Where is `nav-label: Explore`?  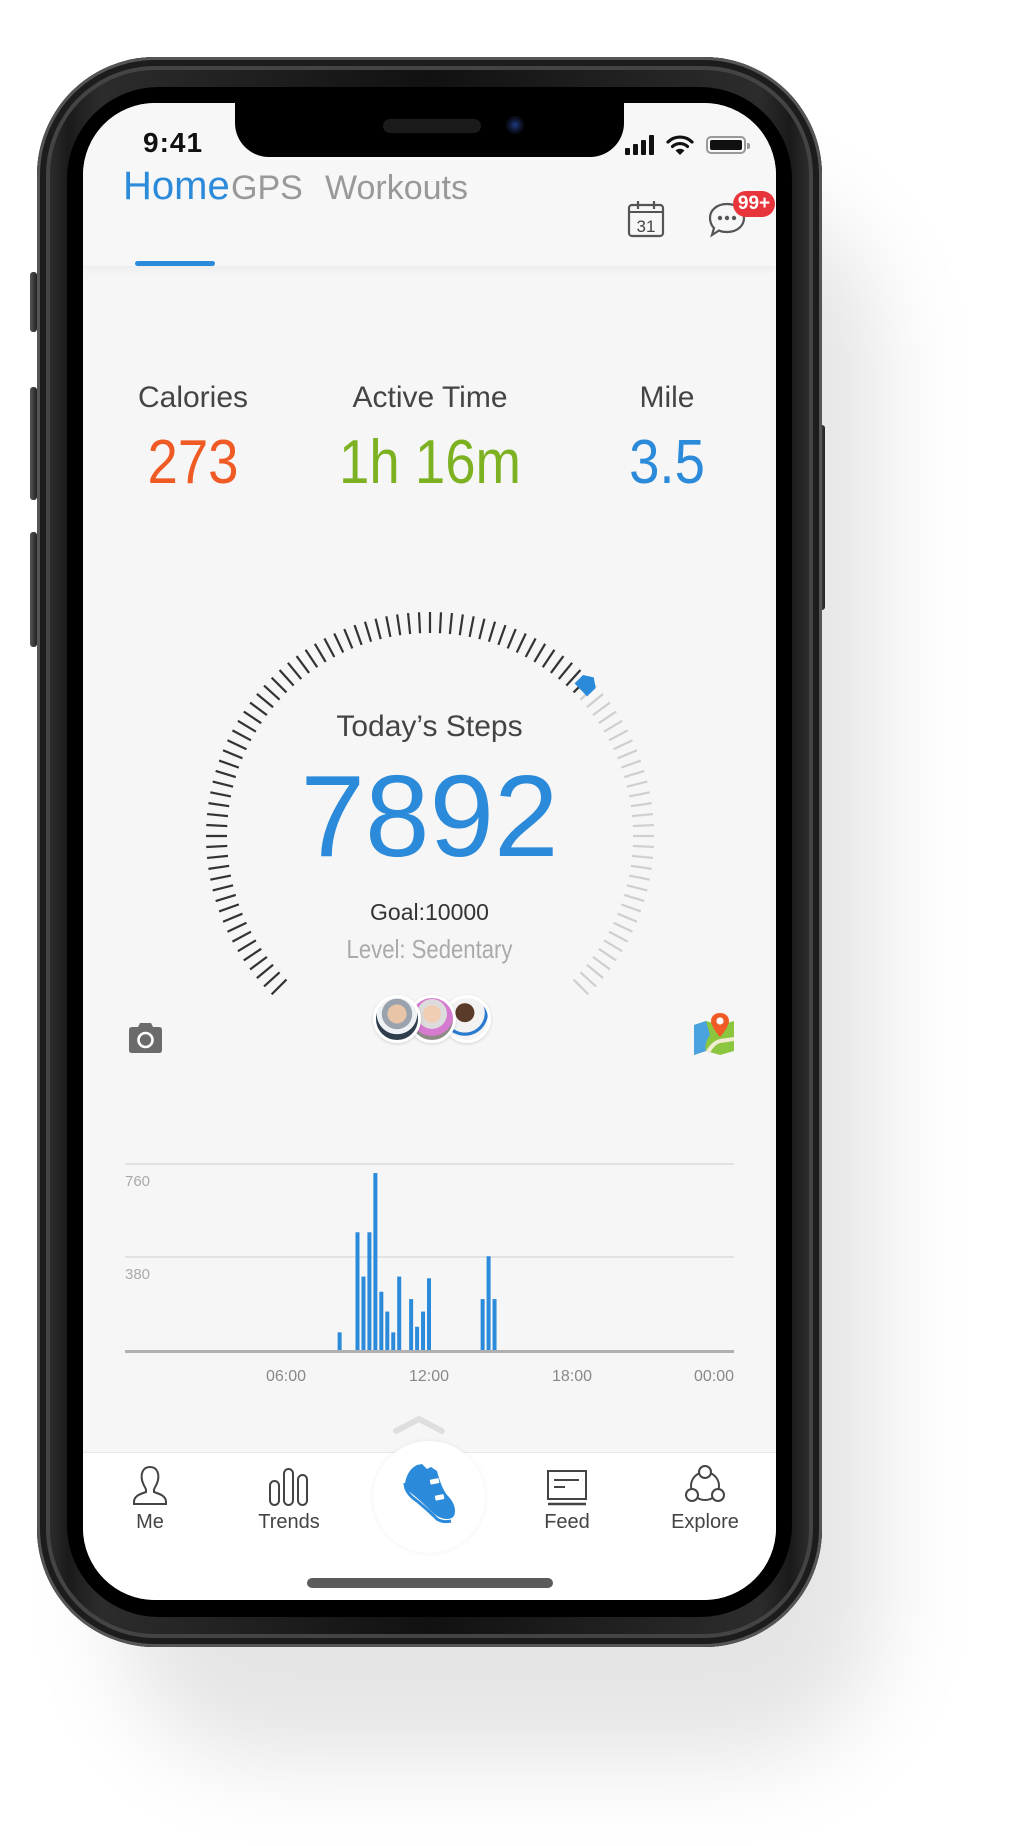 nav-label: Explore is located at coordinates (705, 1522).